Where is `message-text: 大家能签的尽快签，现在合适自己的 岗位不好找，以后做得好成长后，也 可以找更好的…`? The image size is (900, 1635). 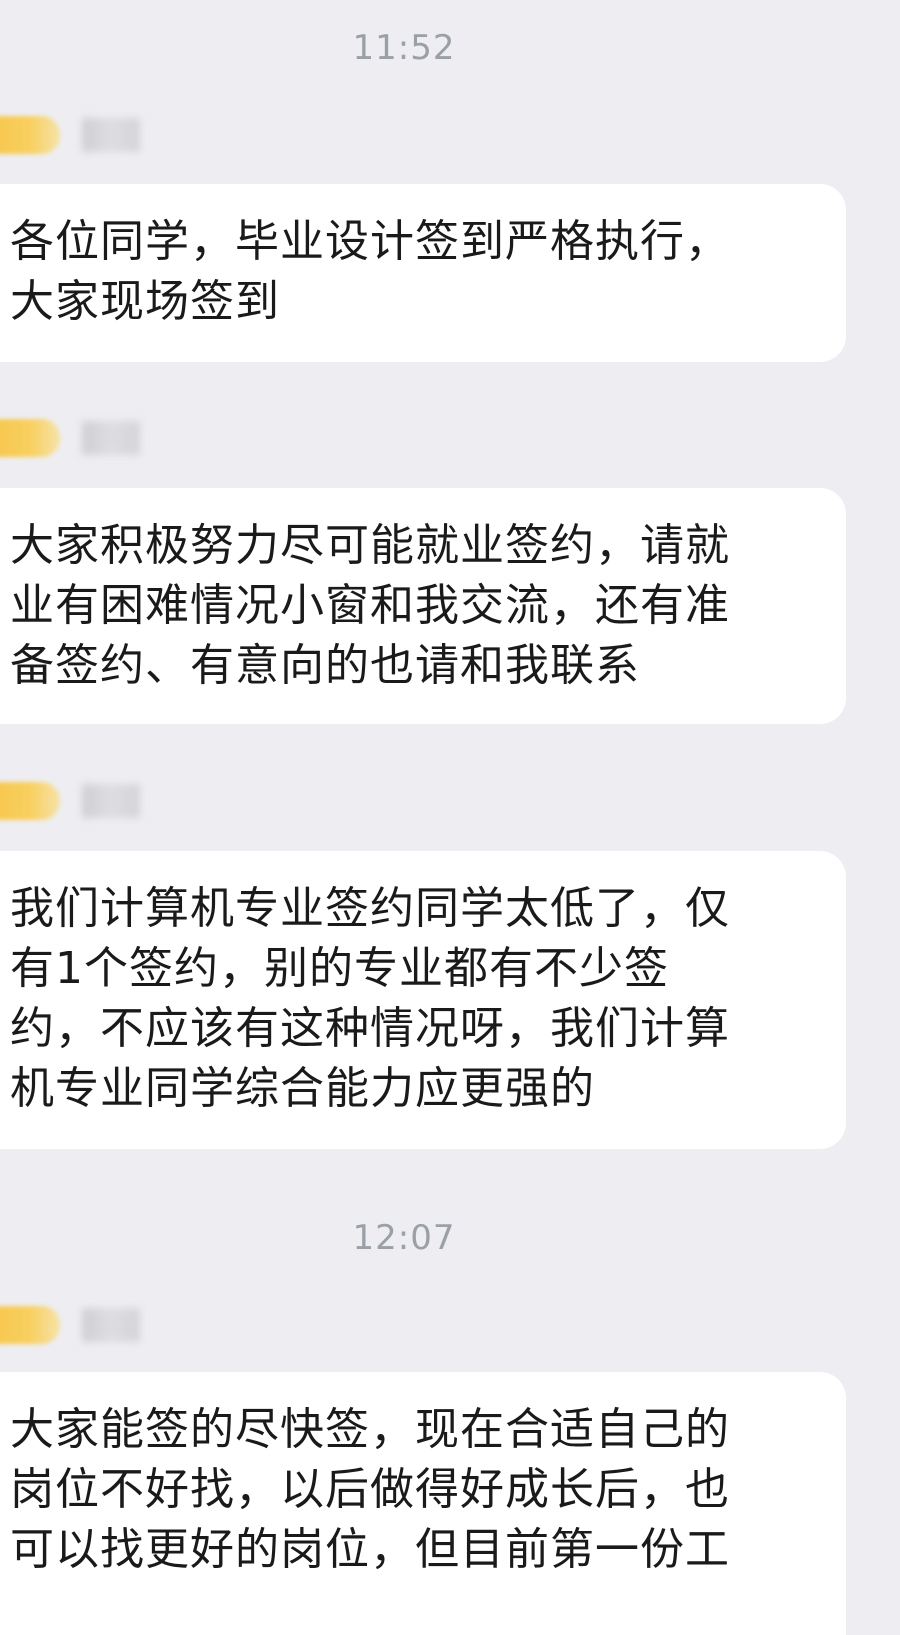
message-text: 大家能签的尽快签，现在合适自己的 岗位不好找，以后做得好成长后，也 可以找更好的… is located at coordinates (370, 1489).